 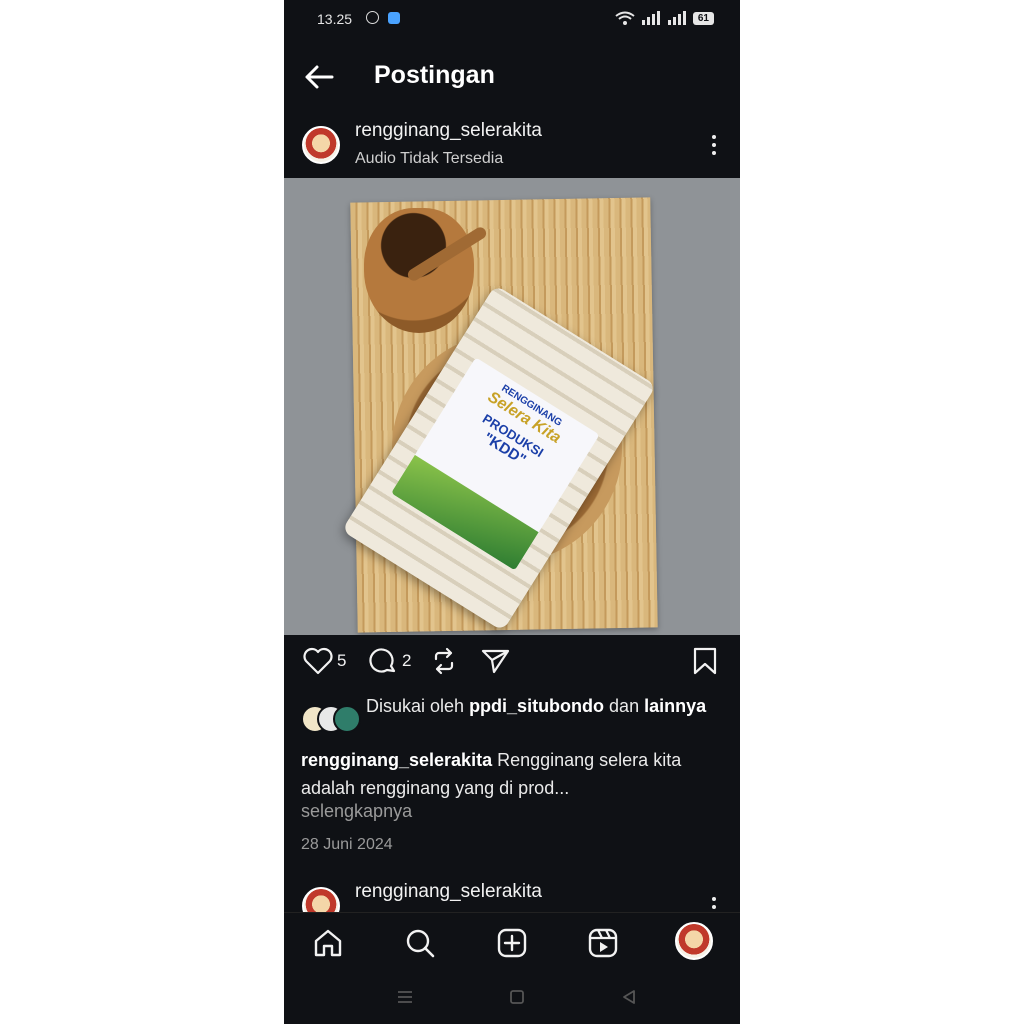 I want to click on post-username: rengginang_selerakita, so click(x=448, y=131).